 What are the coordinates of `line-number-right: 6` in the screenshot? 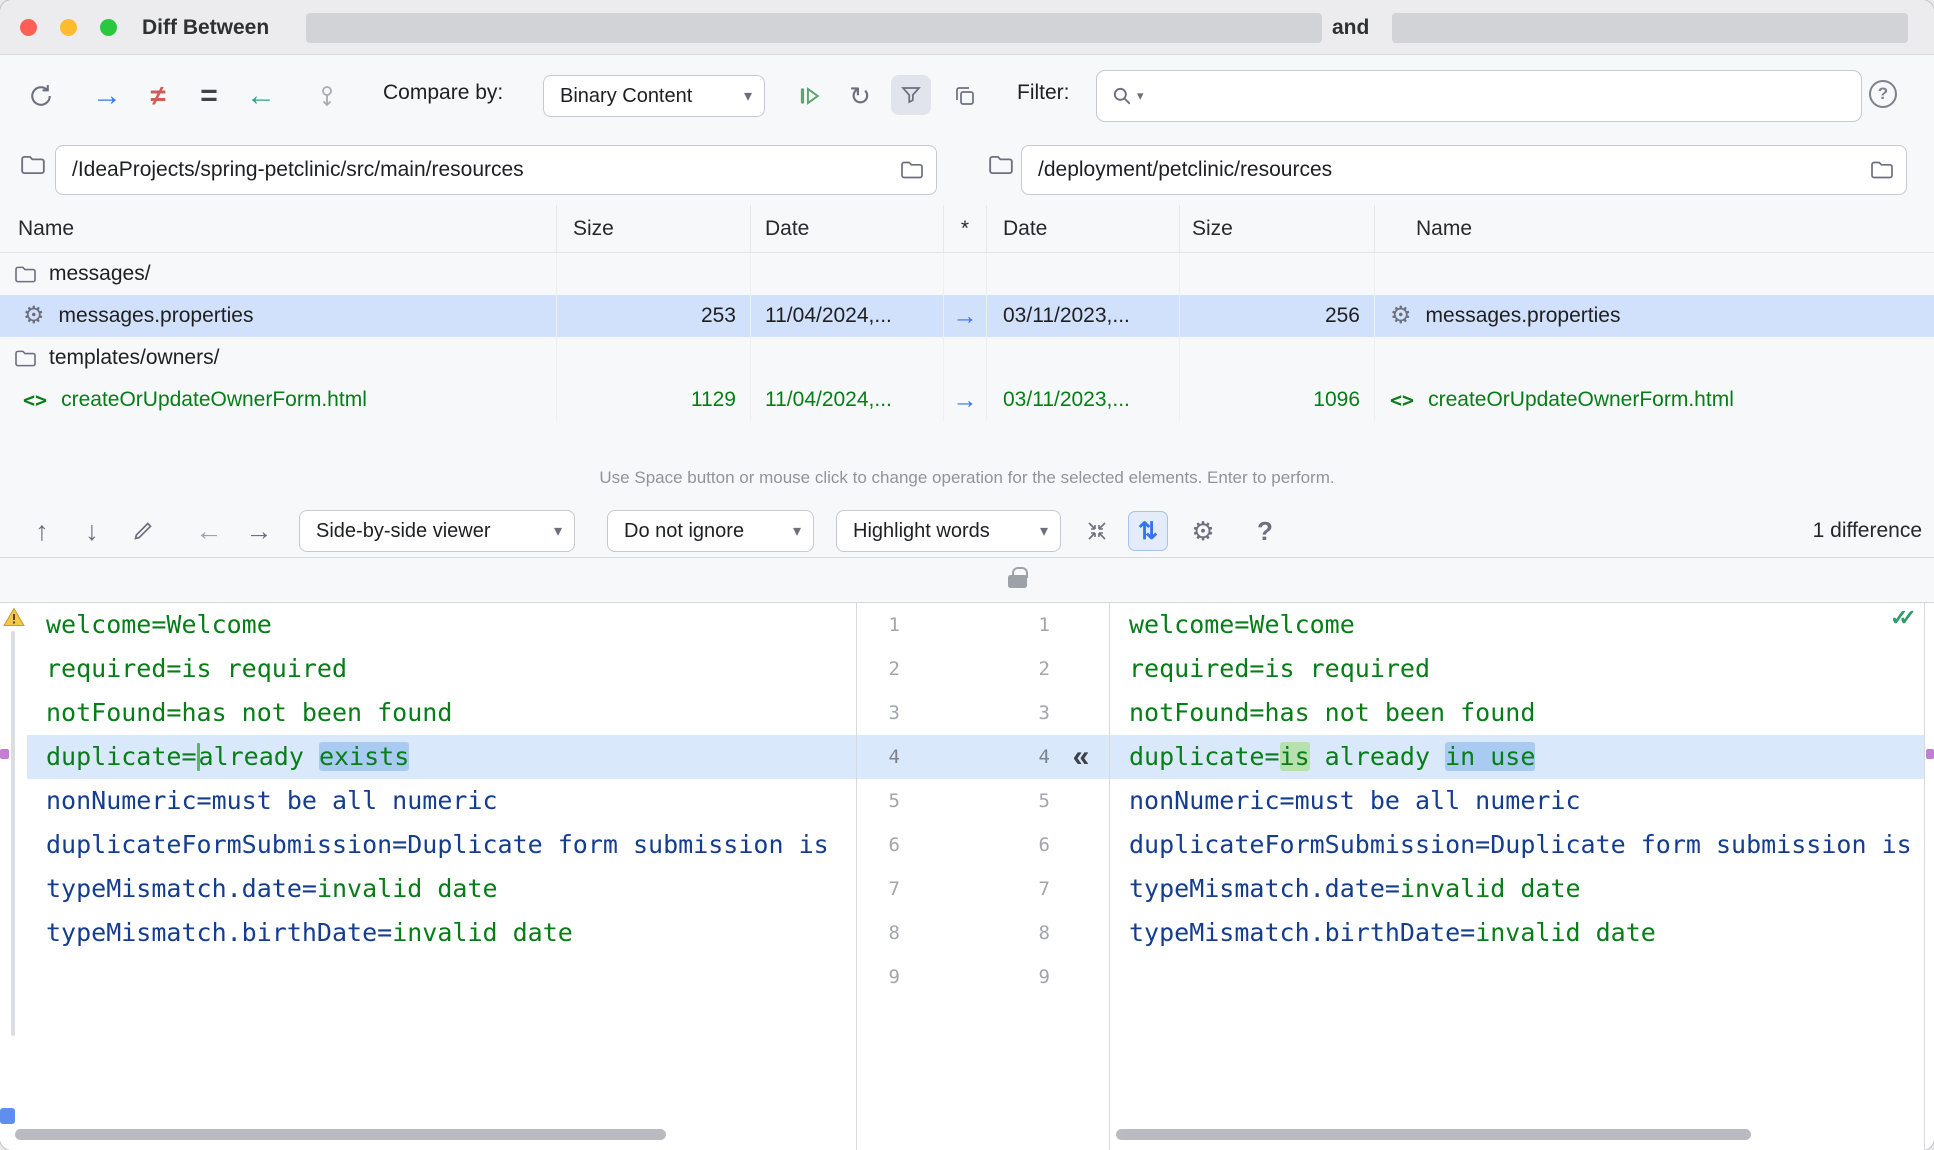 It's located at (1044, 845).